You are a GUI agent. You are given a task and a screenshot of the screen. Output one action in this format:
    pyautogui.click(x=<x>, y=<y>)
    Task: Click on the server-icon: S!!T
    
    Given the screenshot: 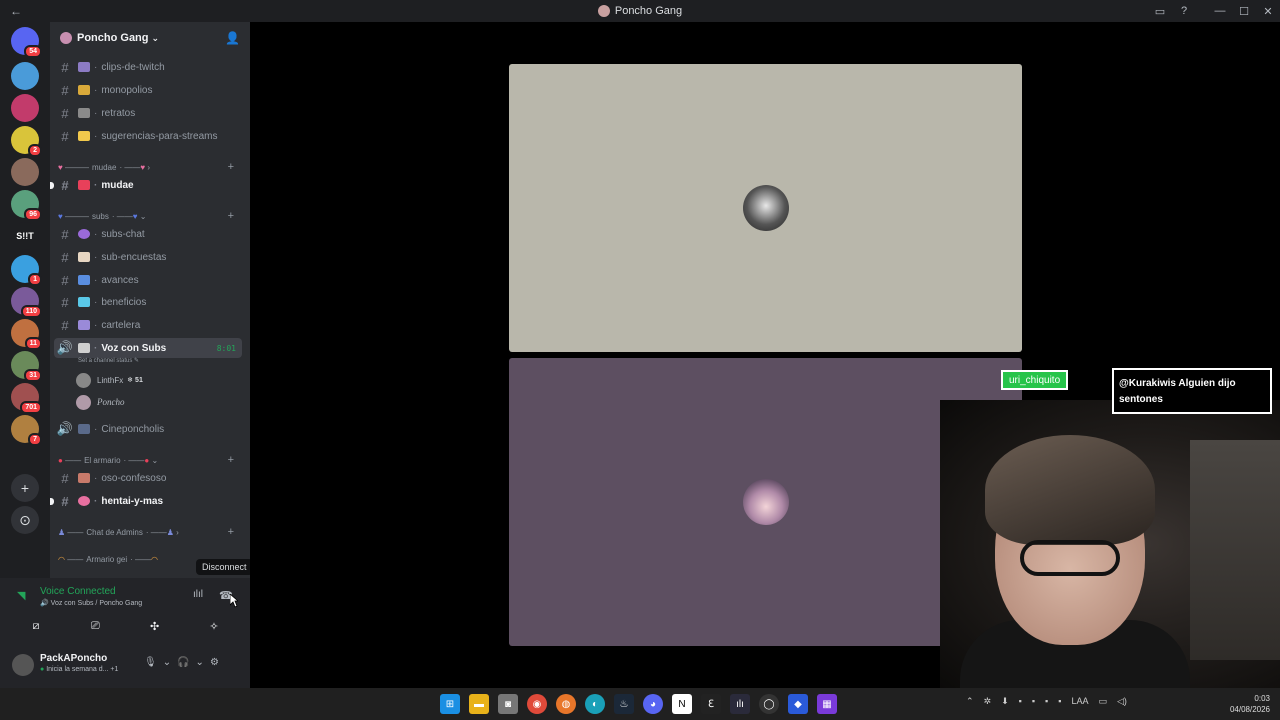 What is the action you would take?
    pyautogui.click(x=25, y=236)
    